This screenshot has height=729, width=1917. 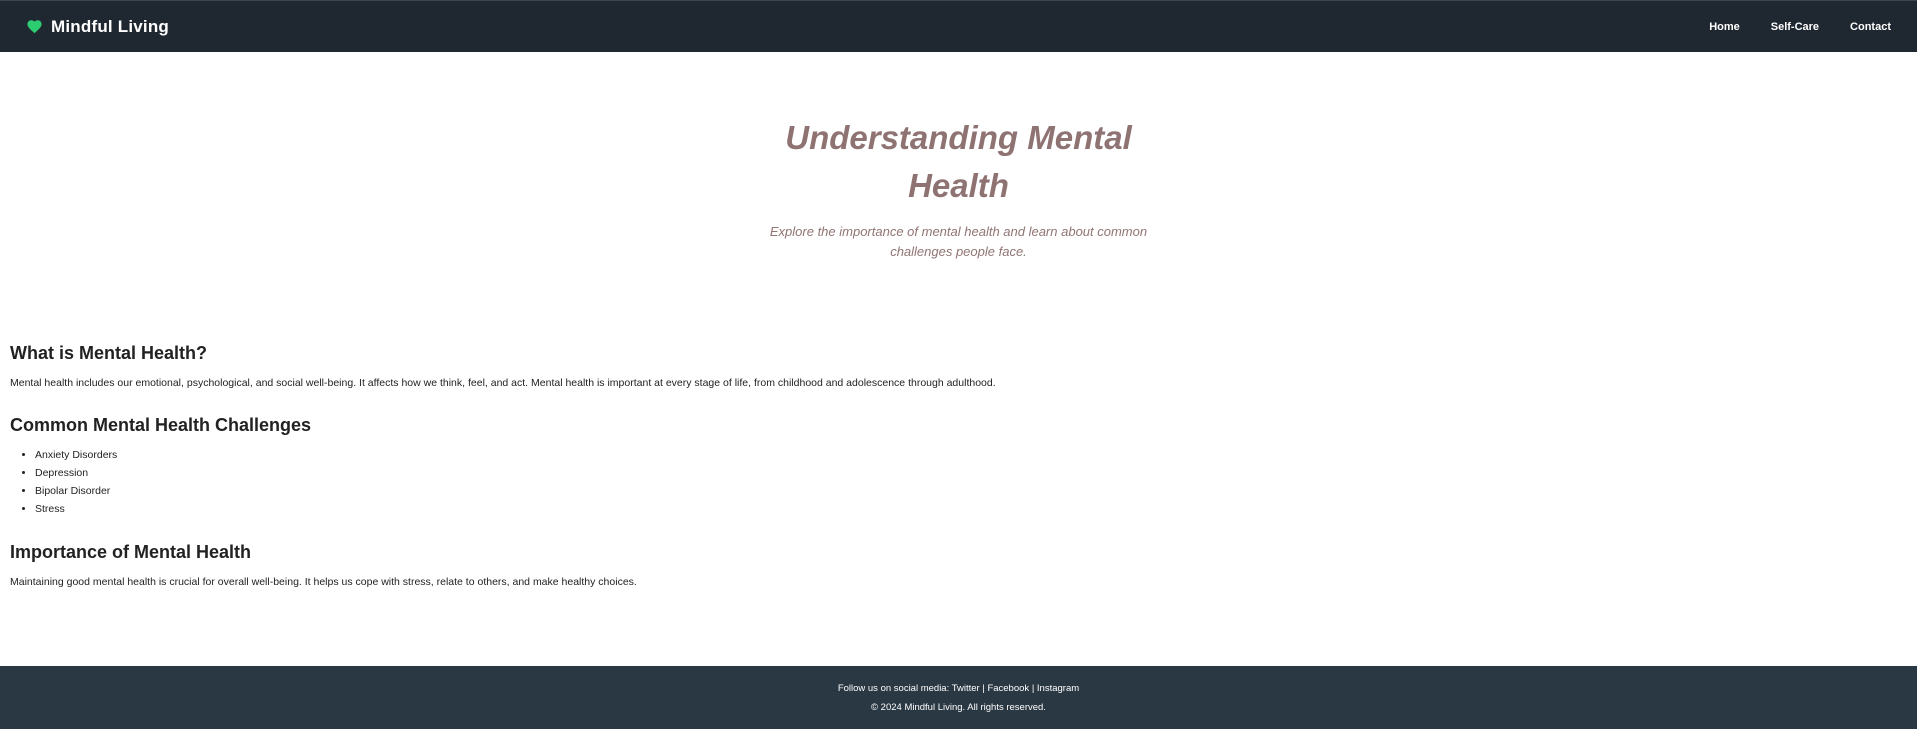 I want to click on list-item: Depression, so click(x=722, y=473).